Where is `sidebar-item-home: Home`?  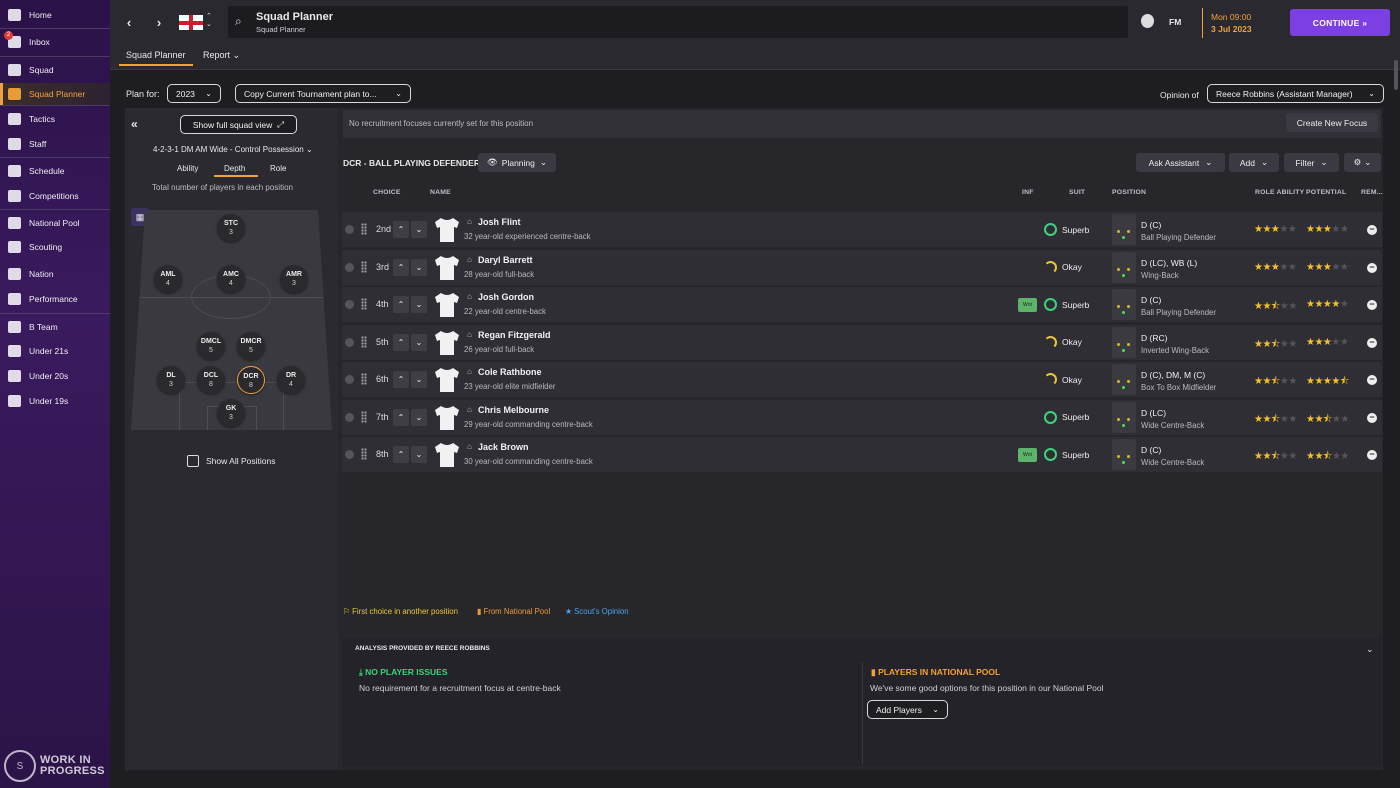 sidebar-item-home: Home is located at coordinates (55, 15).